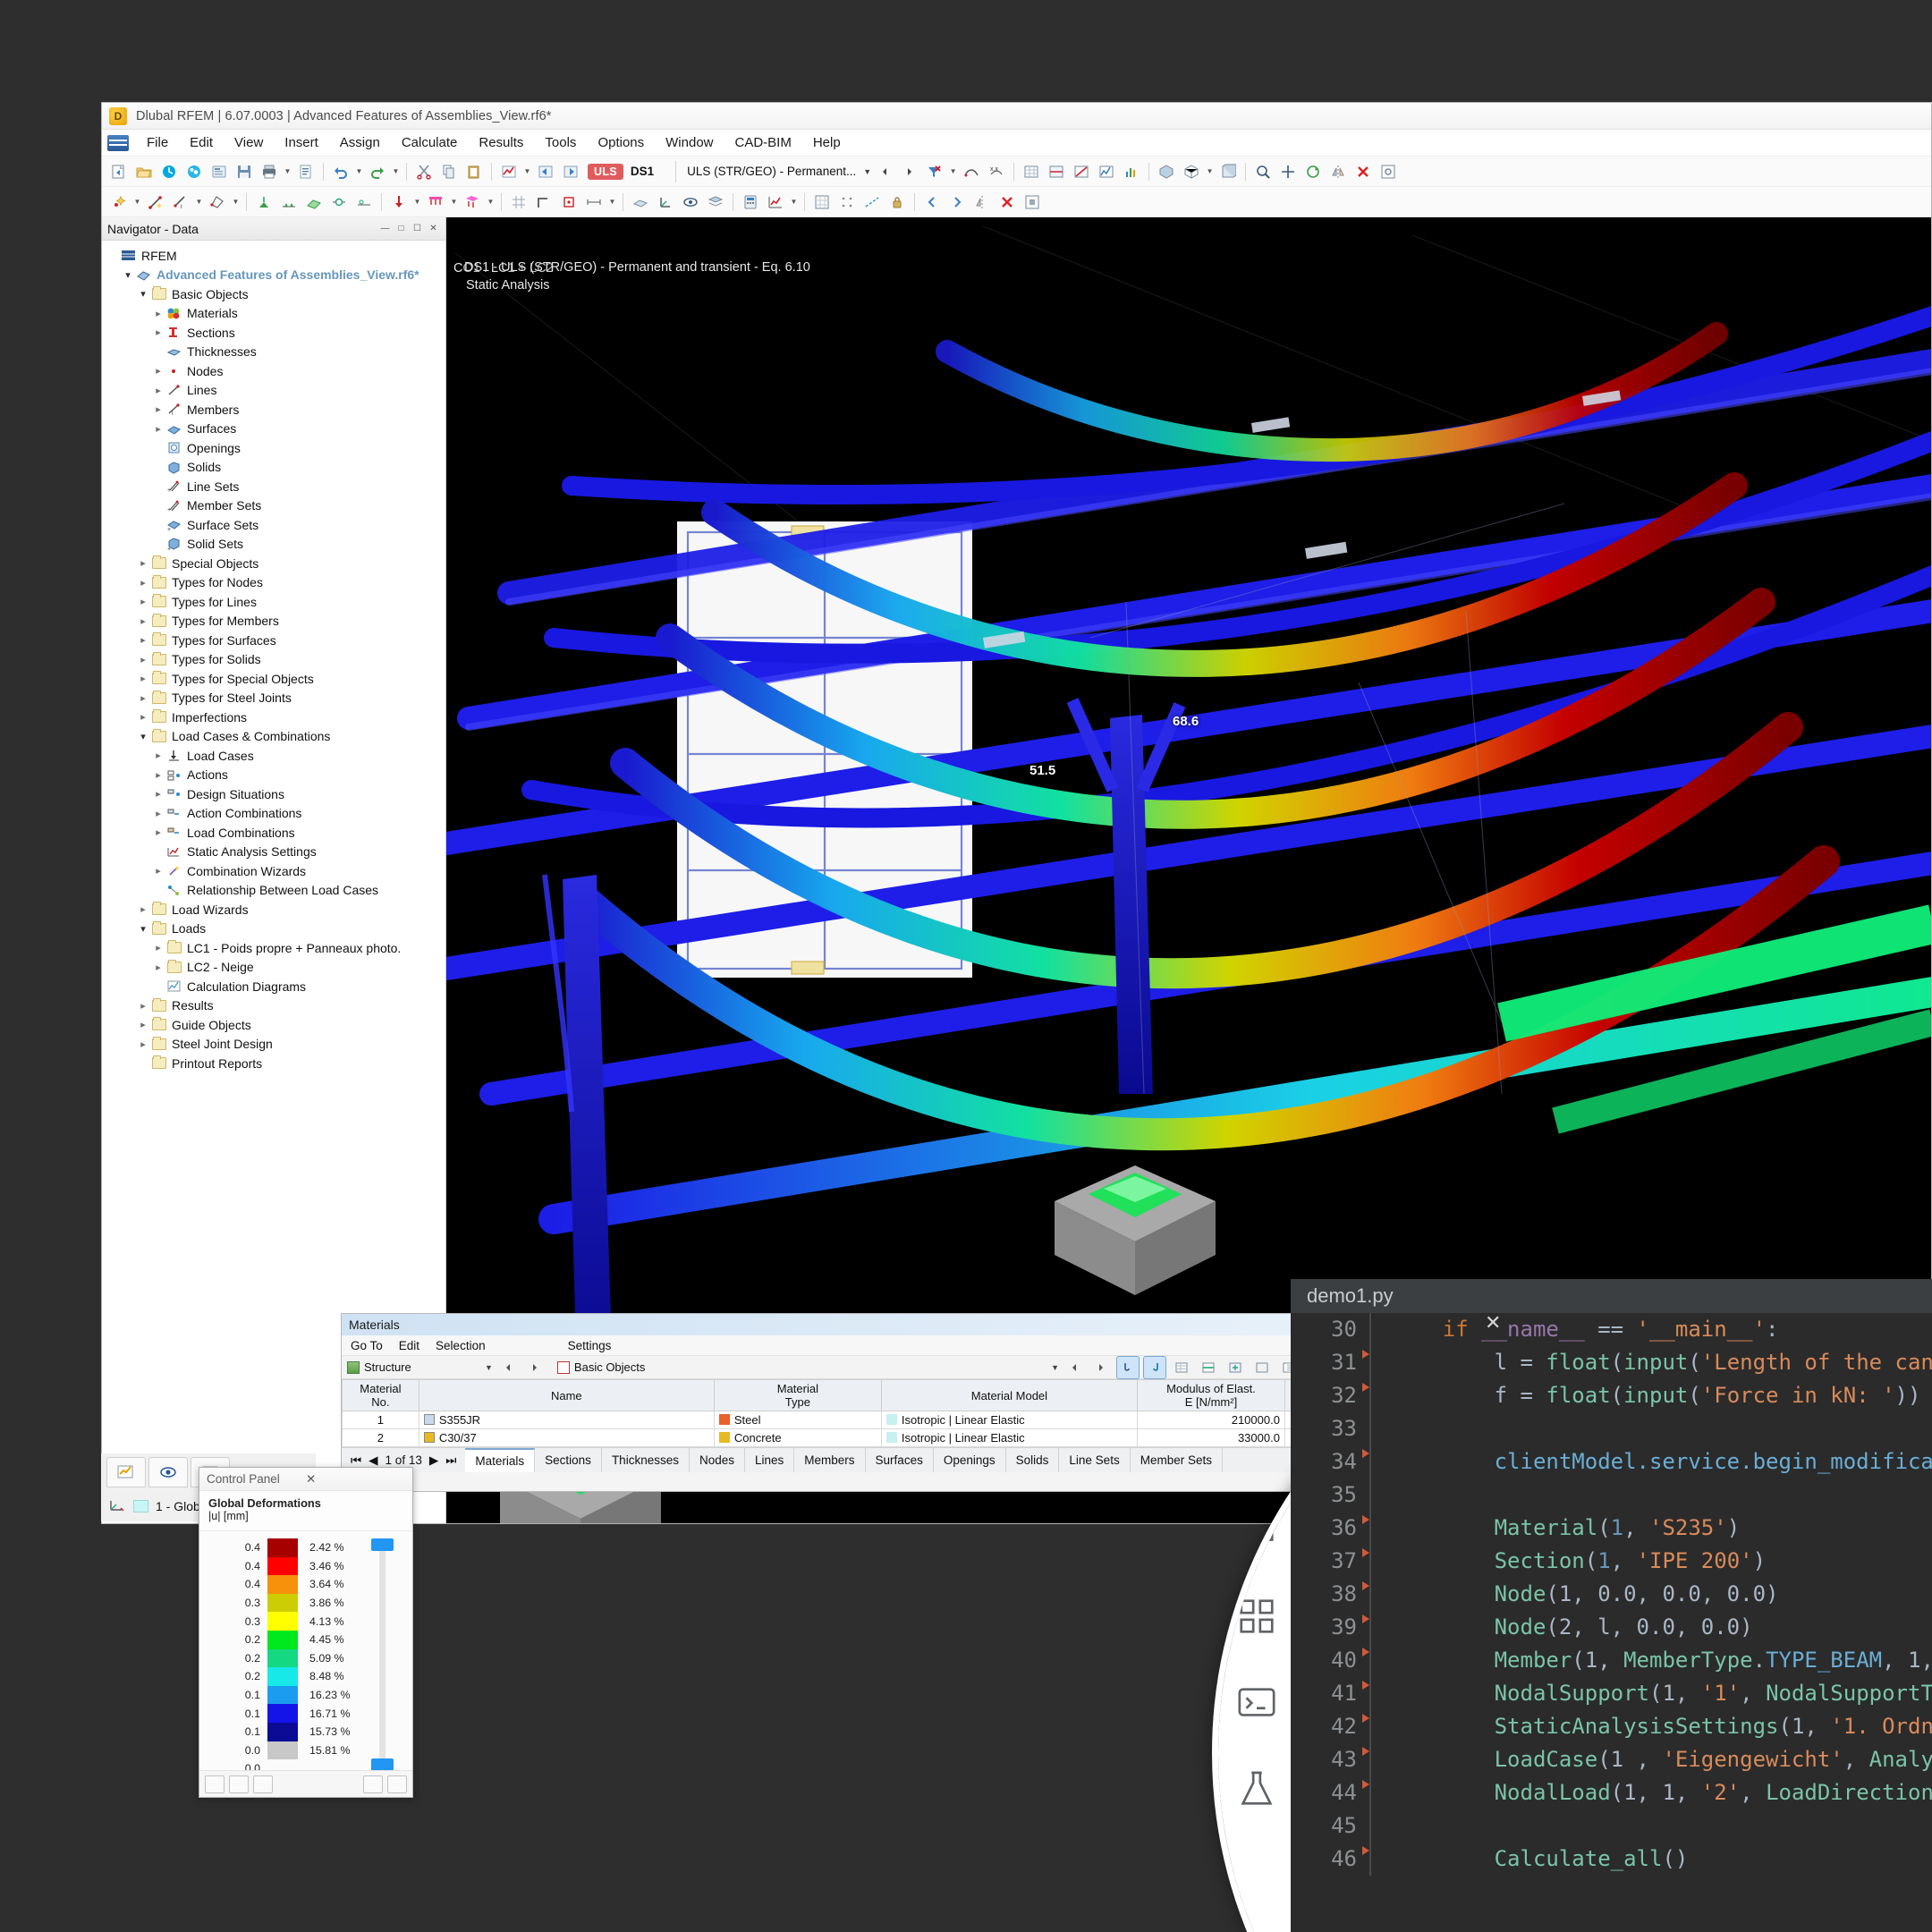 This screenshot has height=1932, width=1932. Describe the element at coordinates (367, 1345) in the screenshot. I see `materials-menu-goto: Go To` at that location.